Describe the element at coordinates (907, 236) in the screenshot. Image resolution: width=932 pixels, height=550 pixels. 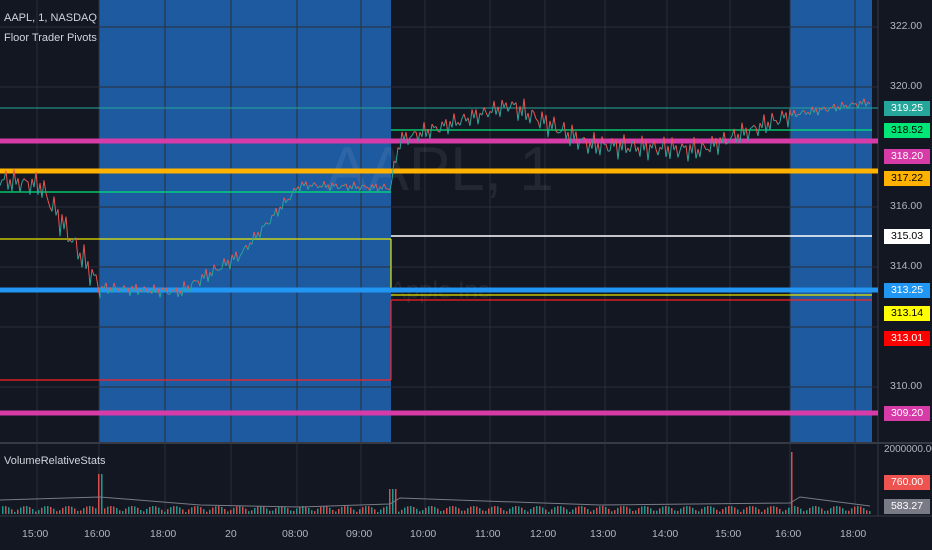
I see `pivot-price-tag: 315.03` at that location.